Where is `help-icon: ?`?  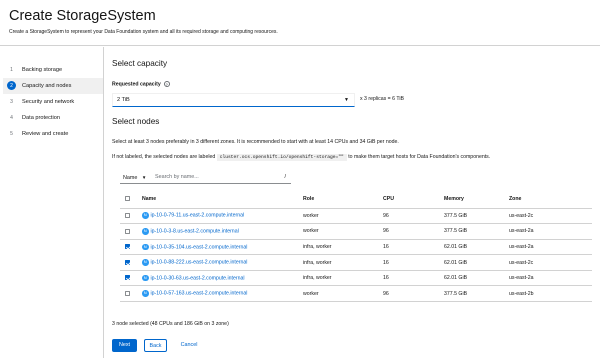
help-icon: ? is located at coordinates (166, 84).